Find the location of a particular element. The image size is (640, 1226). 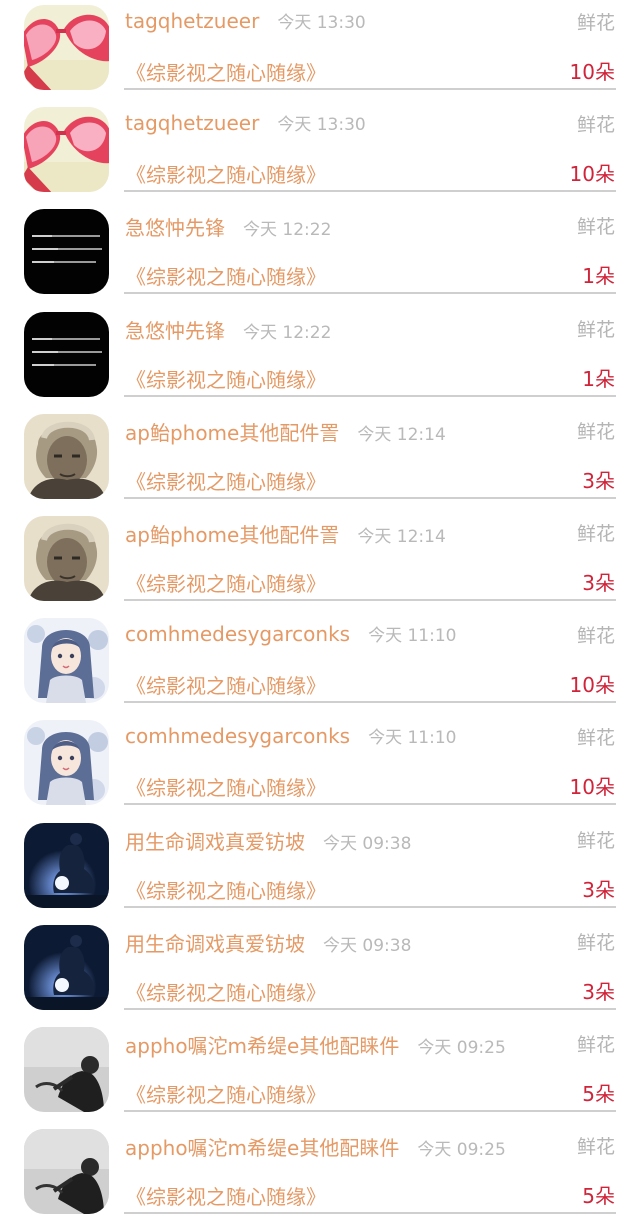

anime-girl-avatar is located at coordinates (66, 763).